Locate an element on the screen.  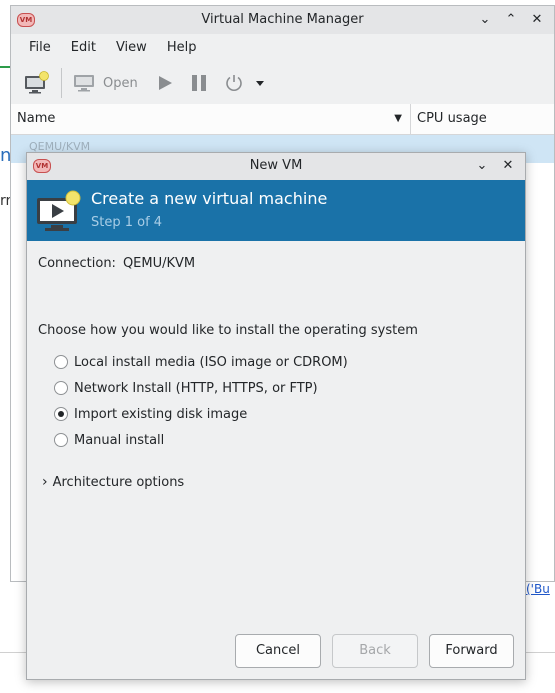
option-manual-install: Manual install is located at coordinates (201, 440).